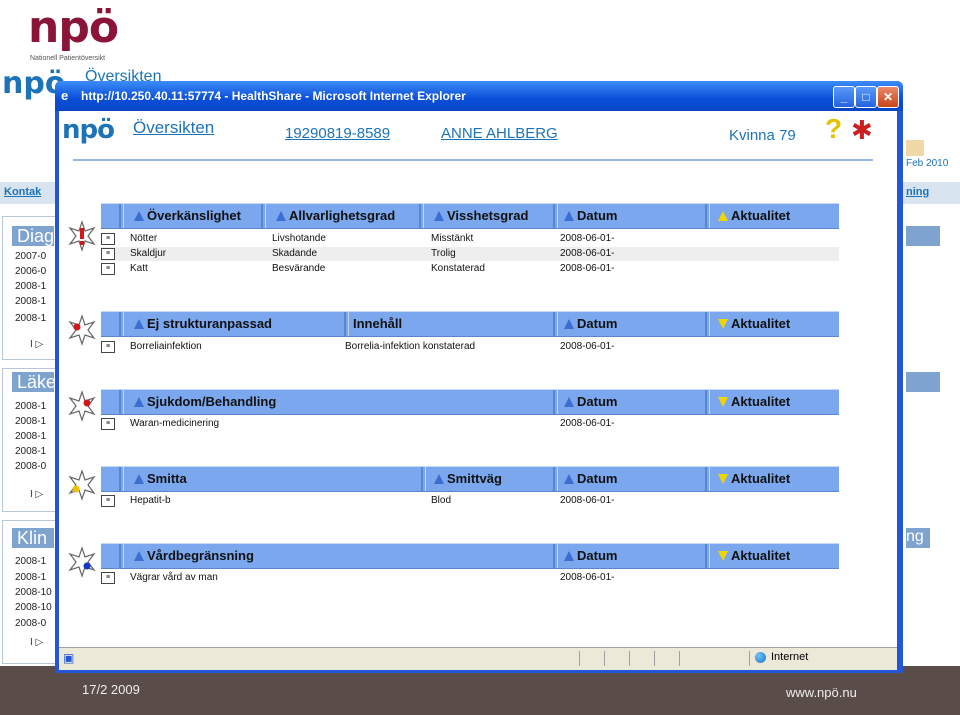 This screenshot has height=715, width=960. Describe the element at coordinates (449, 324) in the screenshot. I see `column-header: Innehåll` at that location.